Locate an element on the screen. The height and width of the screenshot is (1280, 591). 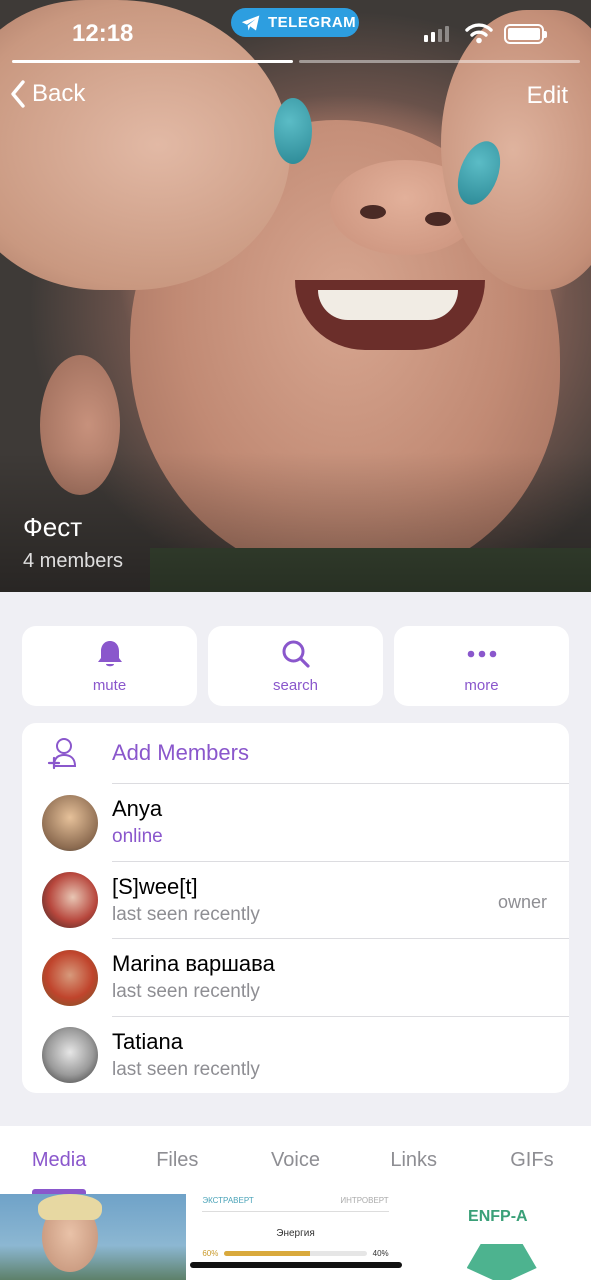
thumb-type-label: ENFP-A is located at coordinates (498, 1216).